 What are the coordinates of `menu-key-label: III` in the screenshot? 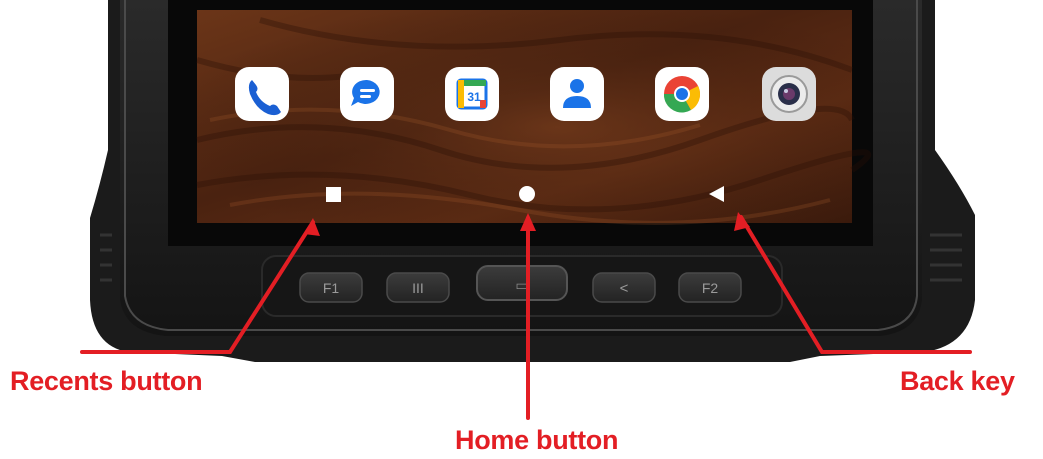 It's located at (418, 288).